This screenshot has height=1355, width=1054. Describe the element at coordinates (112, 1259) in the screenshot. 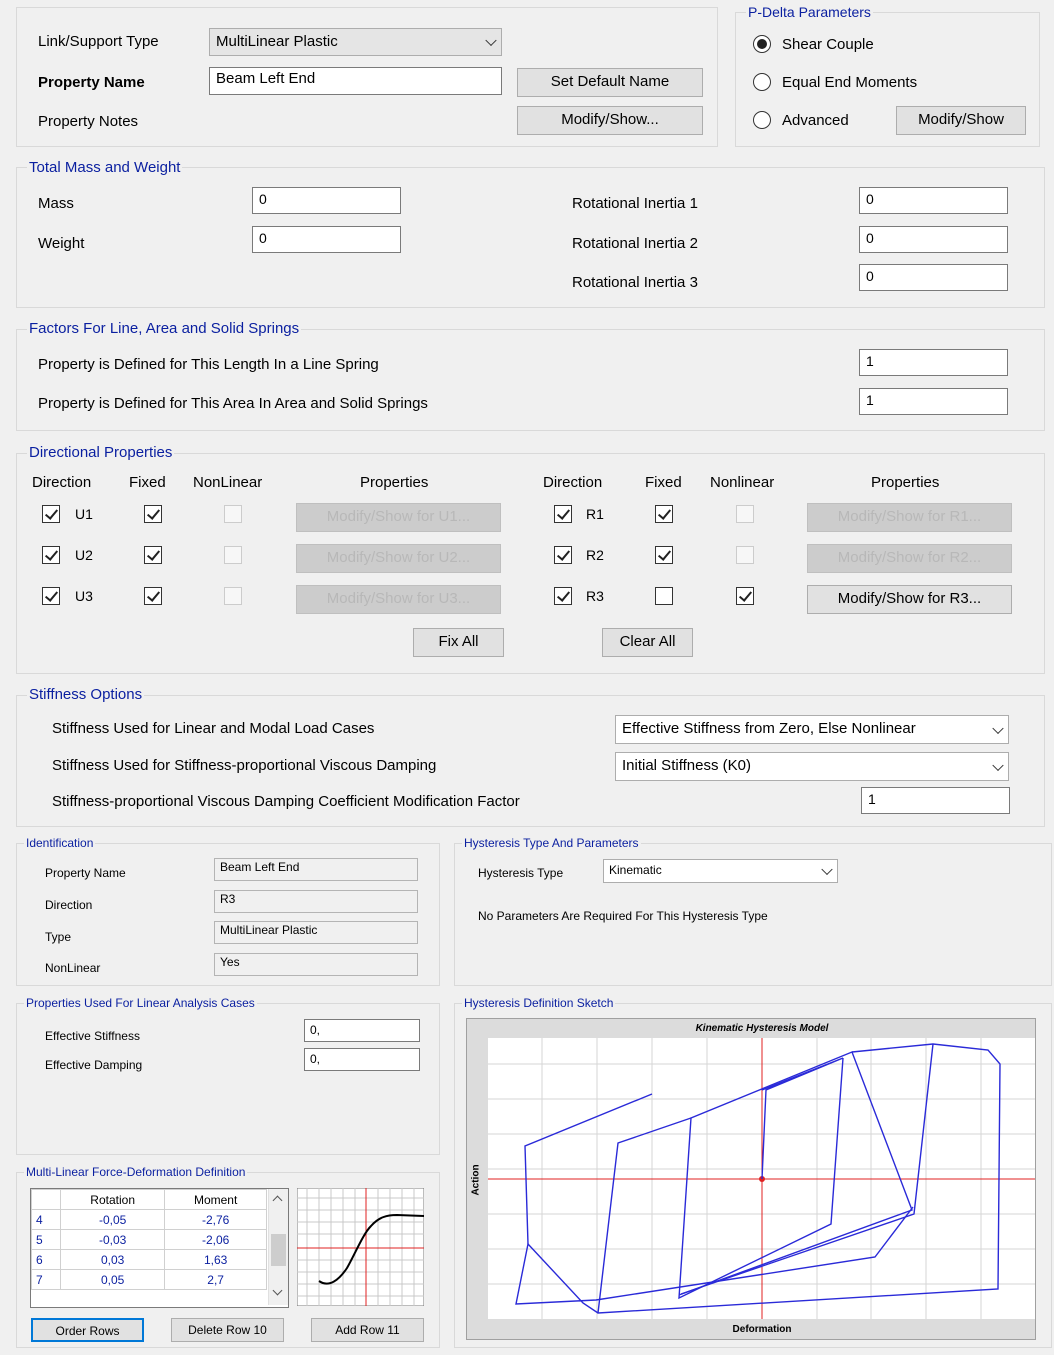

I see `rotation-cell: 0,03` at that location.